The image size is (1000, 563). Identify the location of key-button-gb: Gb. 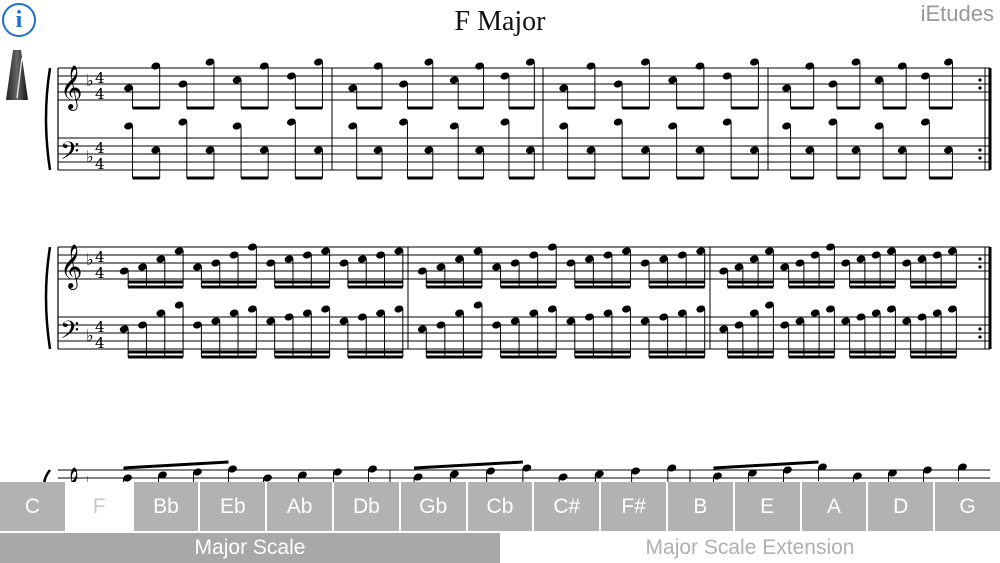
(434, 506).